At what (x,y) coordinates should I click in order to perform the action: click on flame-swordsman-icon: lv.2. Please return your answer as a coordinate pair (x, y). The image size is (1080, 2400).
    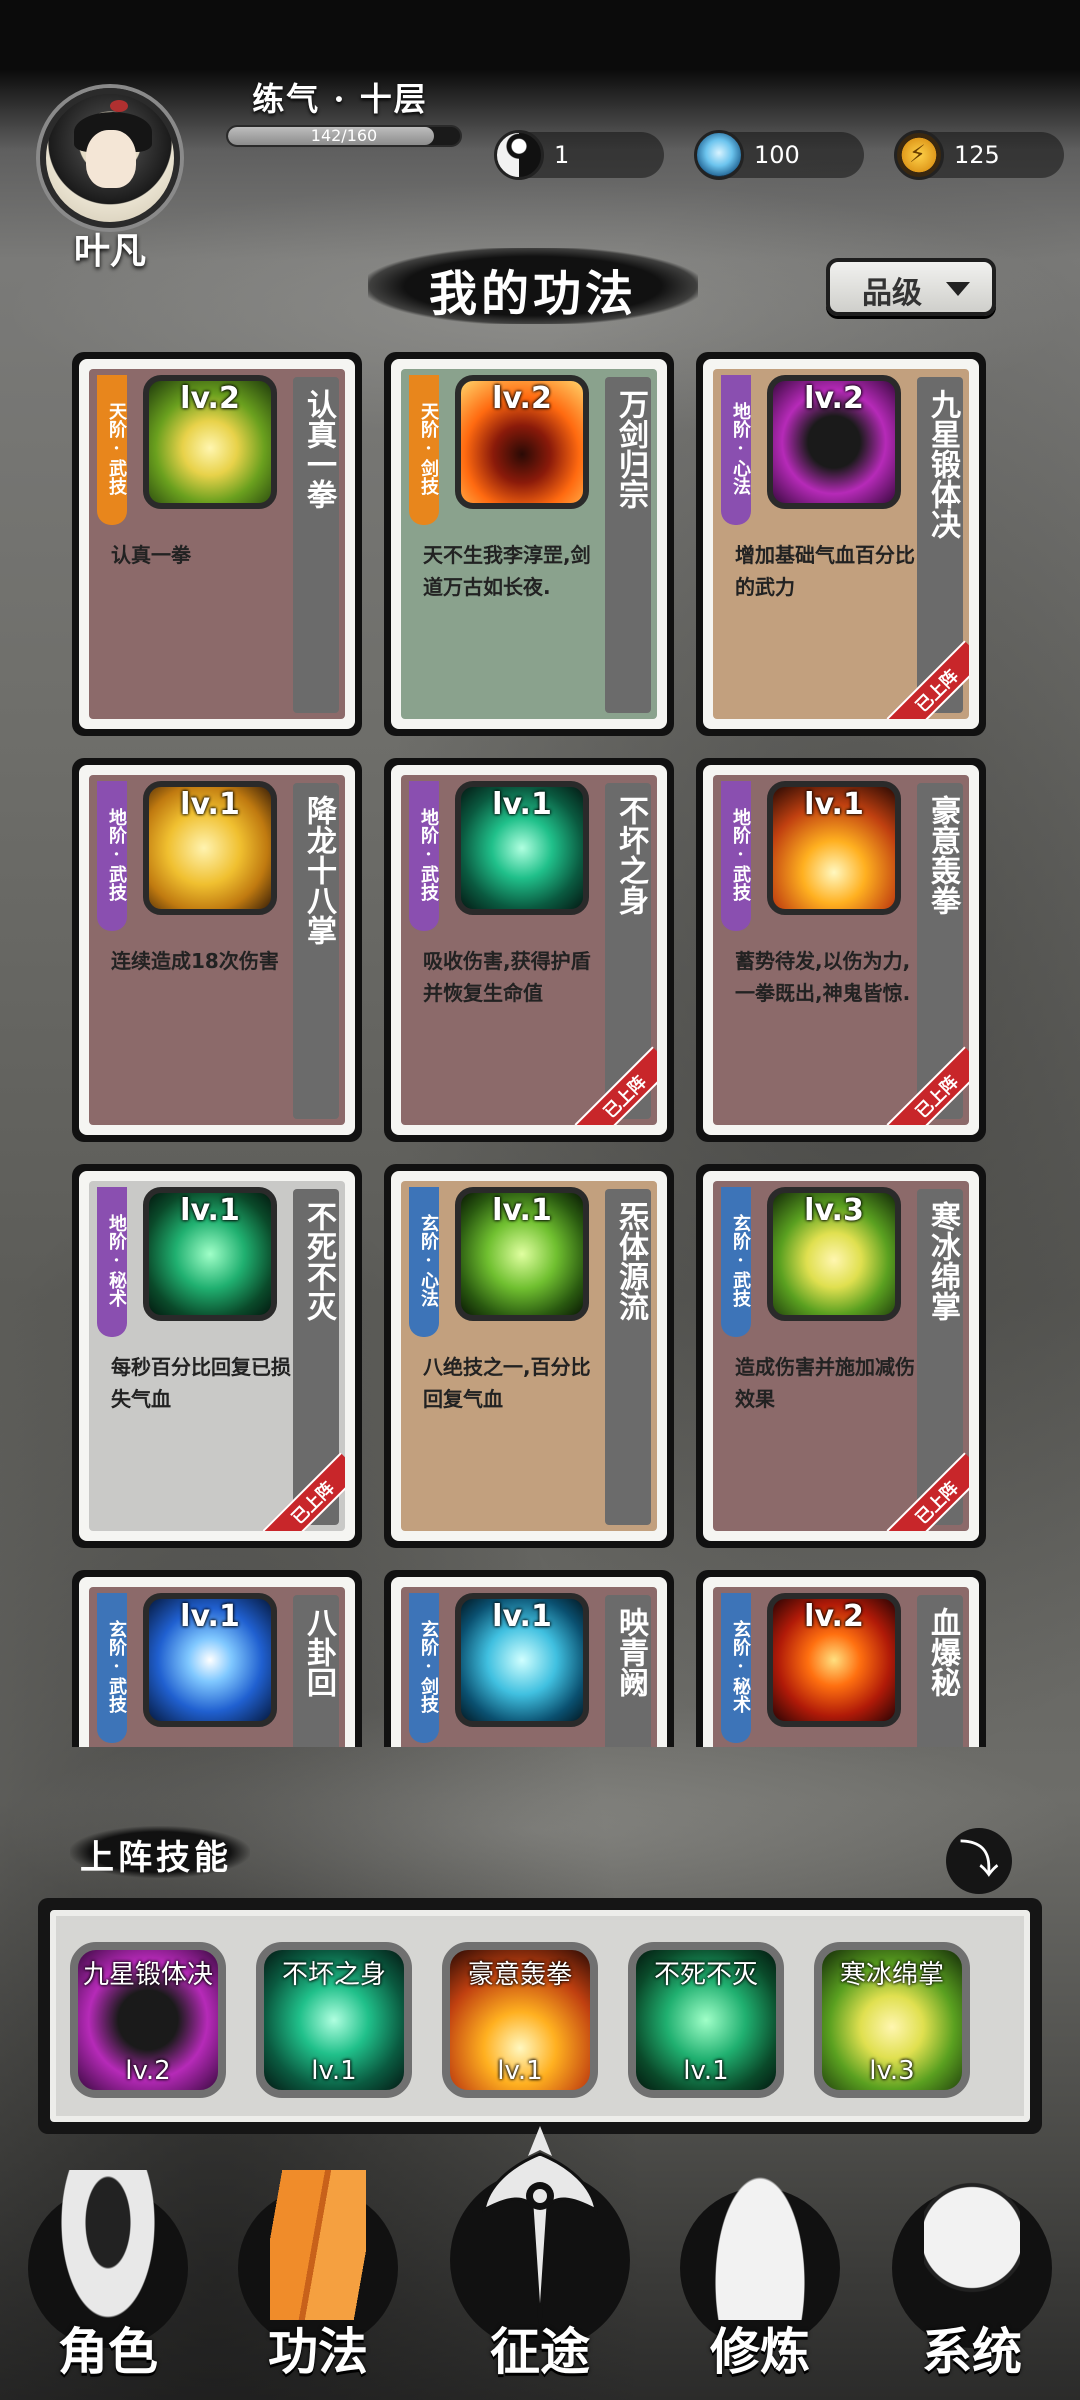
    Looking at the image, I should click on (522, 442).